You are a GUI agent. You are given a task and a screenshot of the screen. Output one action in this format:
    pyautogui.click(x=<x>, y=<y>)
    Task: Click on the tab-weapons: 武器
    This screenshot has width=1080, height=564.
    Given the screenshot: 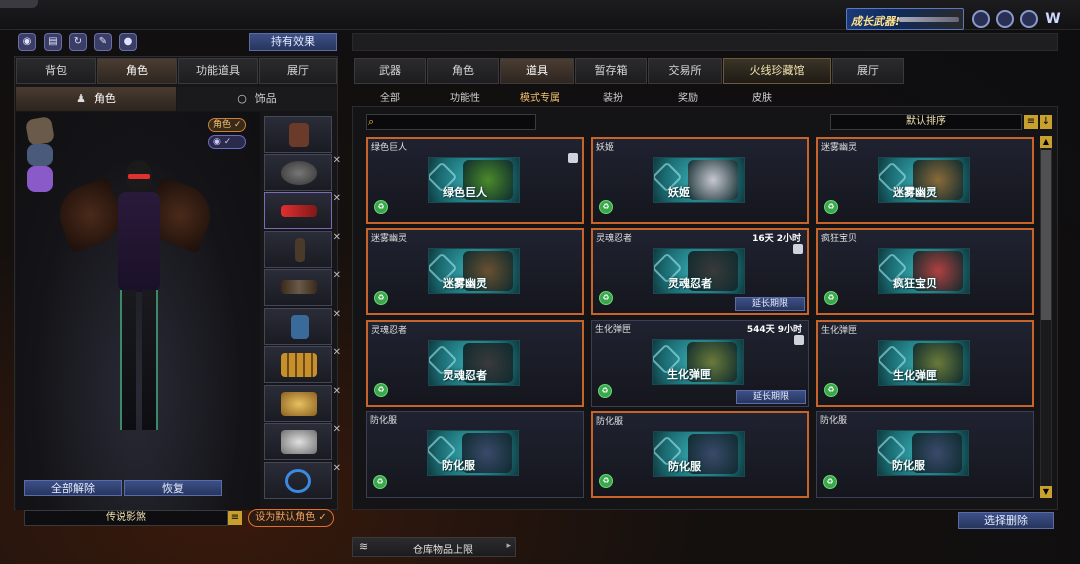 What is the action you would take?
    pyautogui.click(x=390, y=71)
    